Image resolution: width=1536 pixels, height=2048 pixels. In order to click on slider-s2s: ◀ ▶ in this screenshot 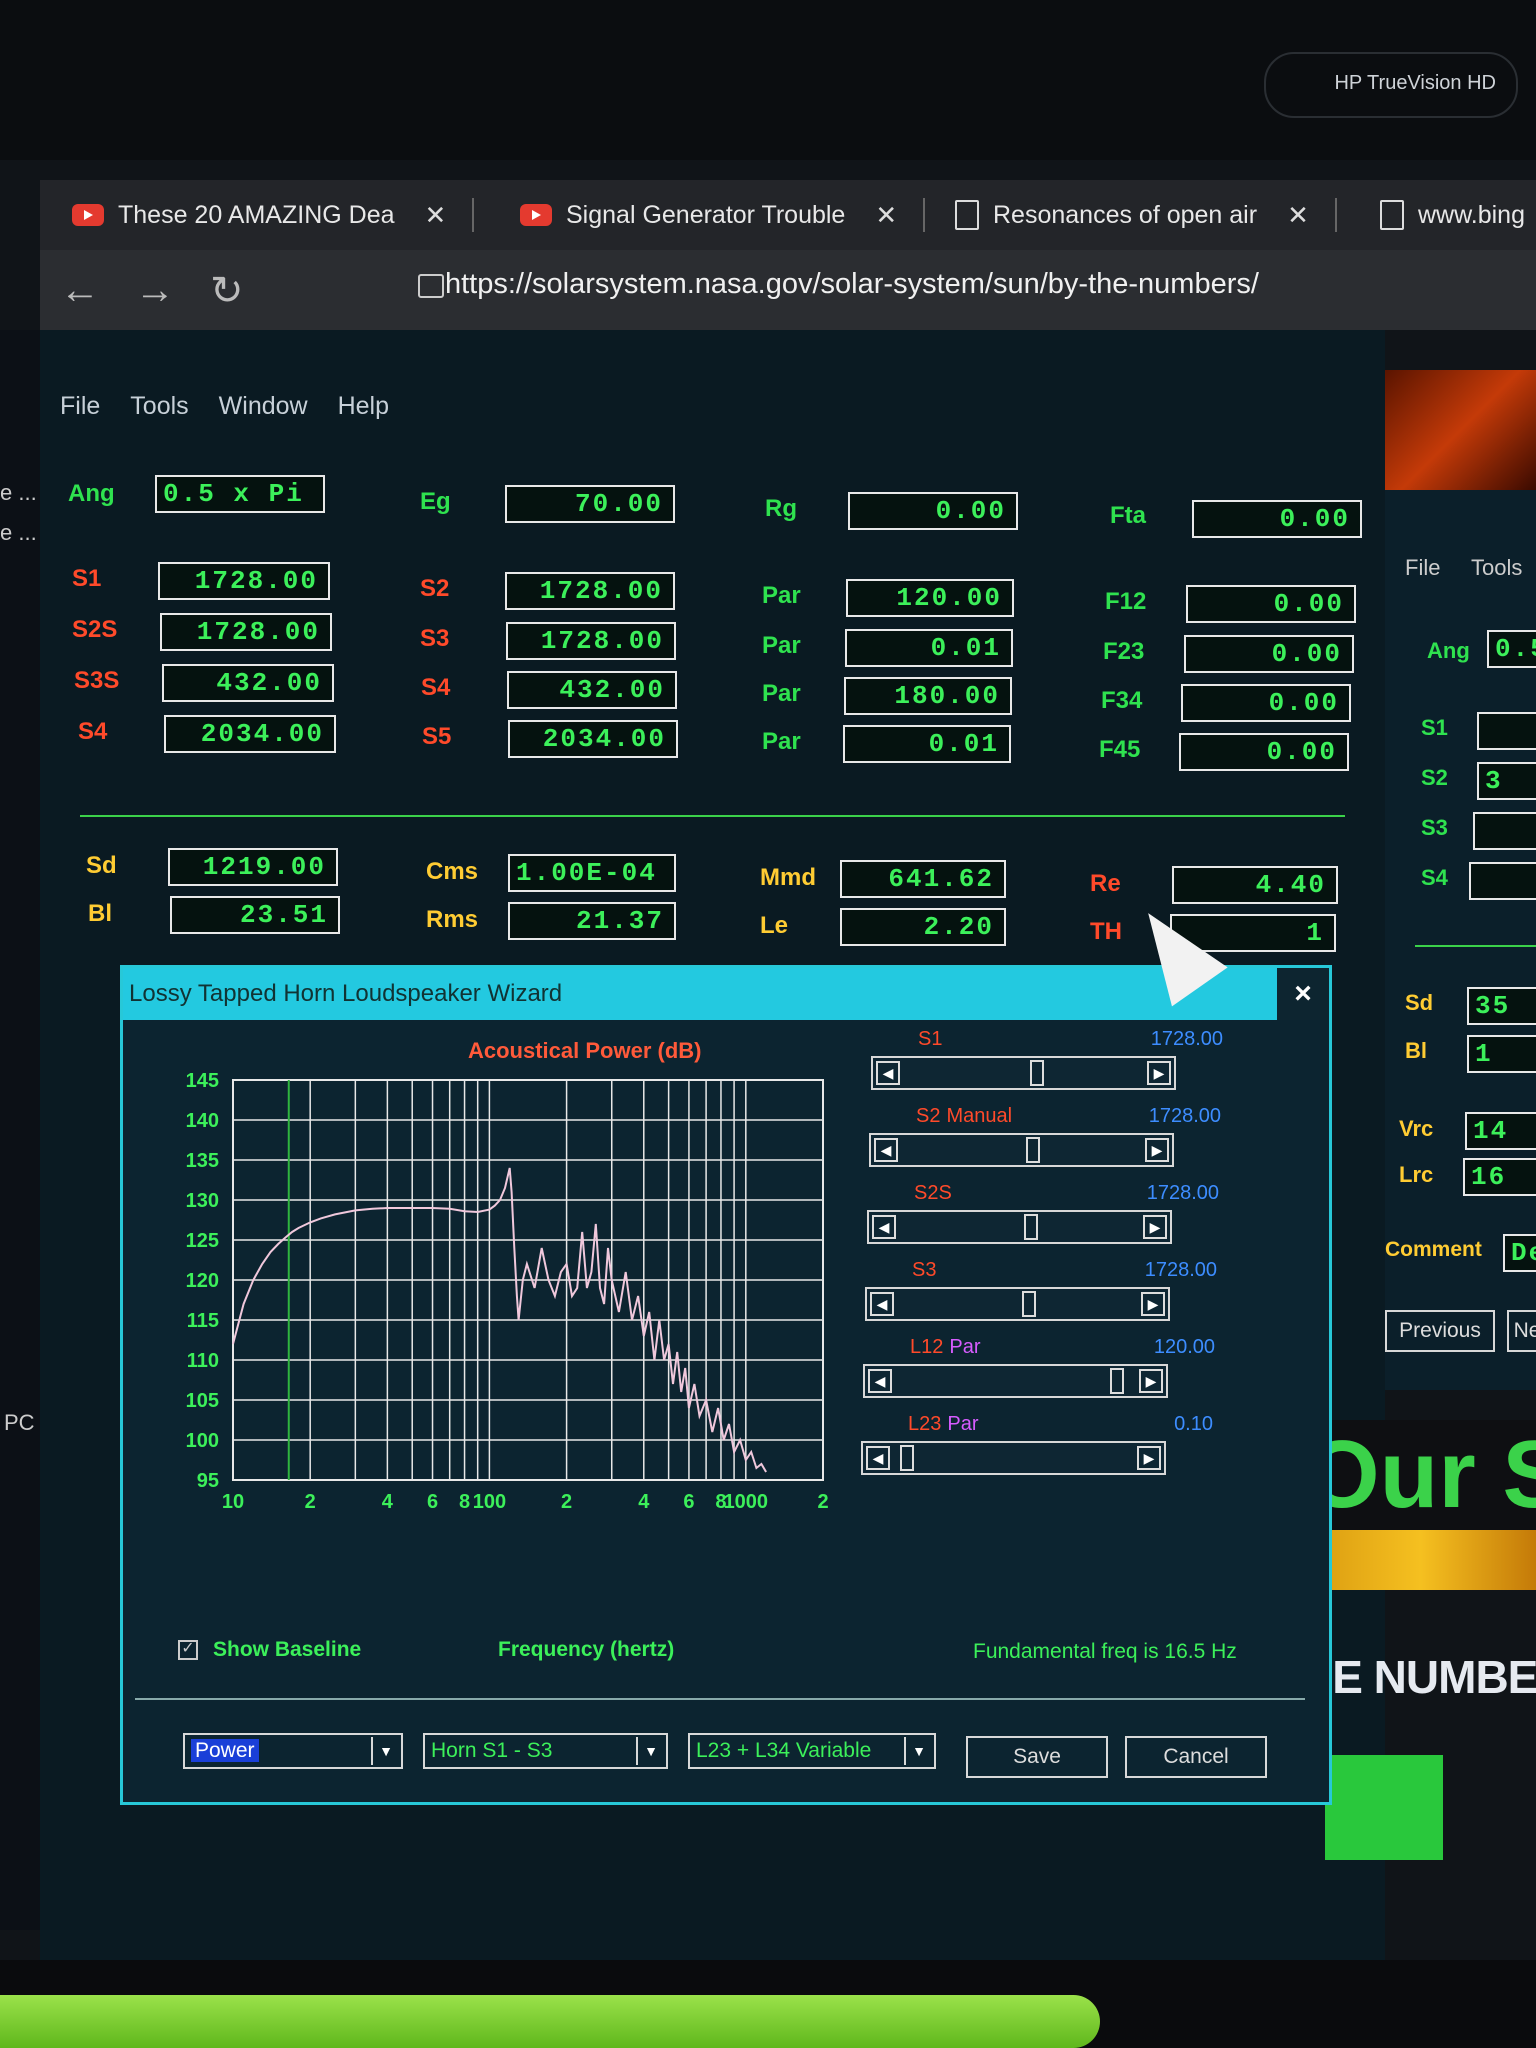, I will do `click(1019, 1227)`.